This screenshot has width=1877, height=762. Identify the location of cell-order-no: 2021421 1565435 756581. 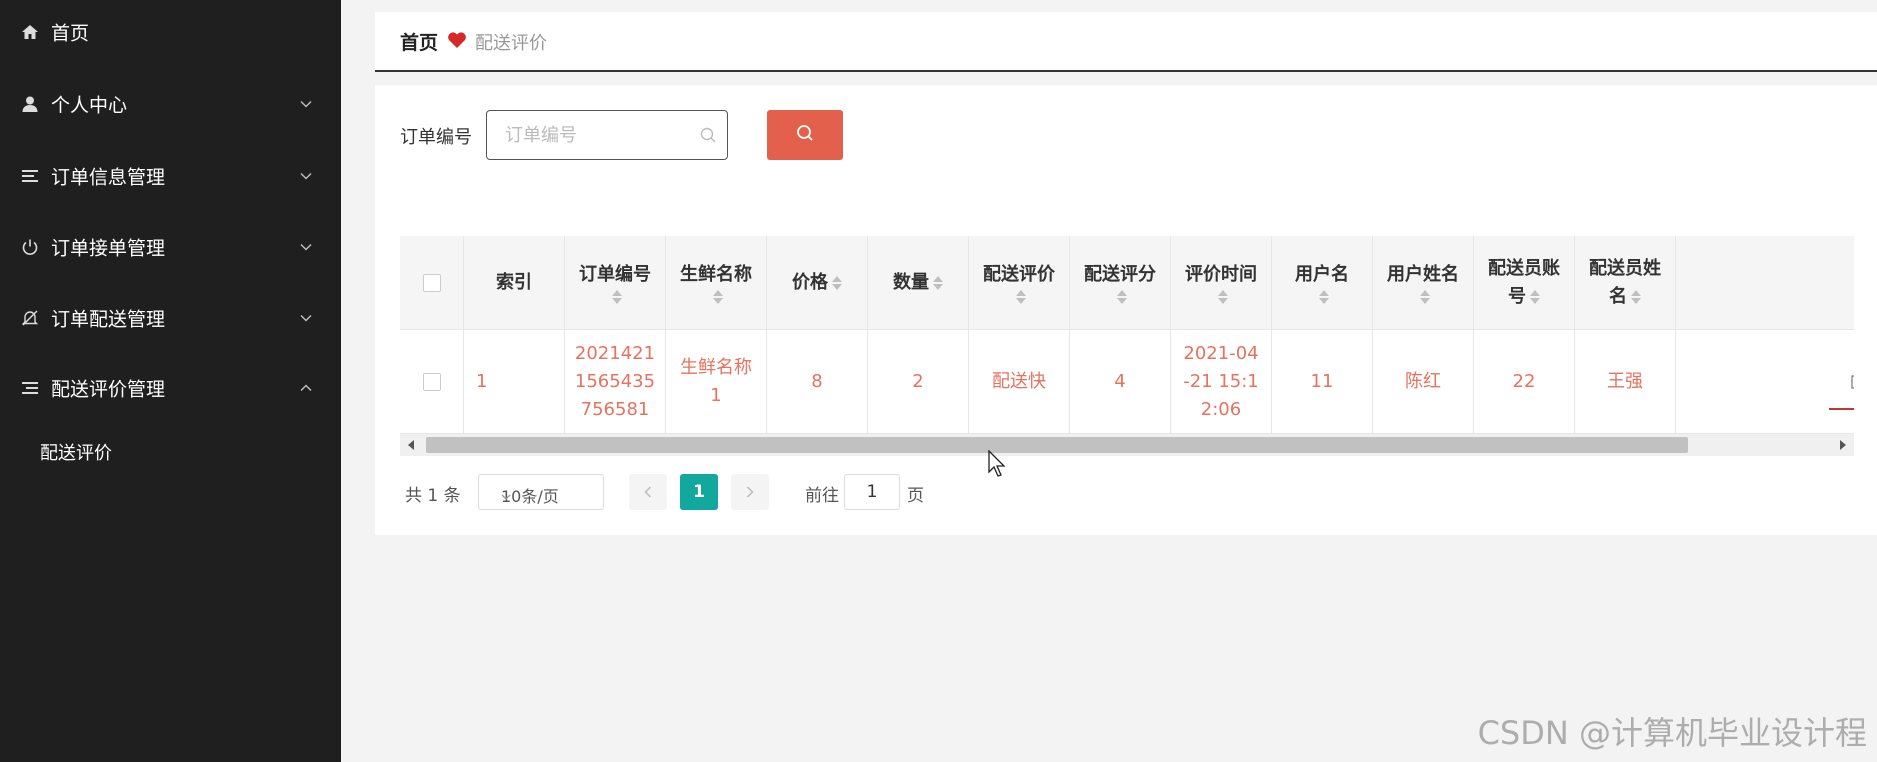
(615, 382).